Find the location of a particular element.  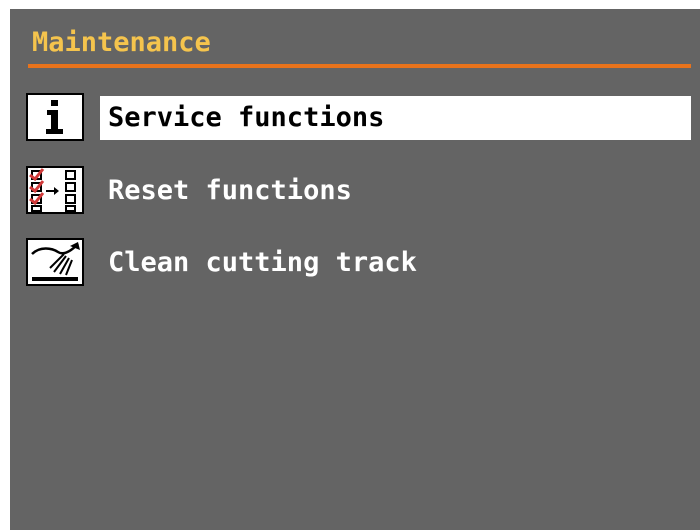

title-divider is located at coordinates (359, 66).